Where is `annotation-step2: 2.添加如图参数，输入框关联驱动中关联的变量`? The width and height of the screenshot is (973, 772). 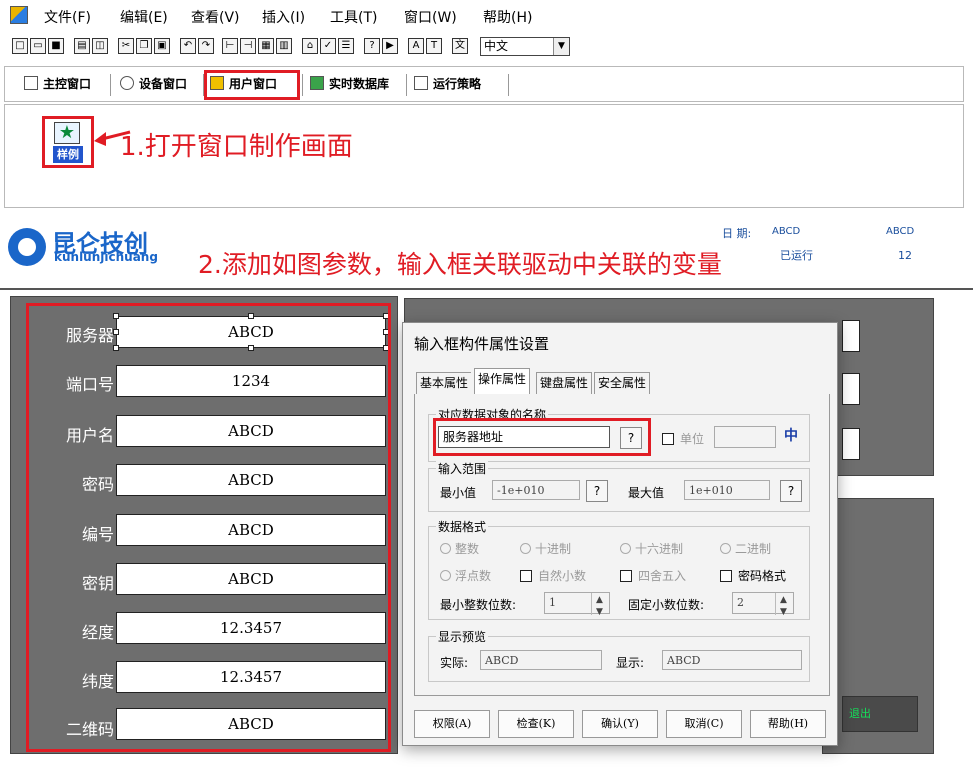
annotation-step2: 2.添加如图参数，输入框关联驱动中关联的变量 is located at coordinates (460, 264).